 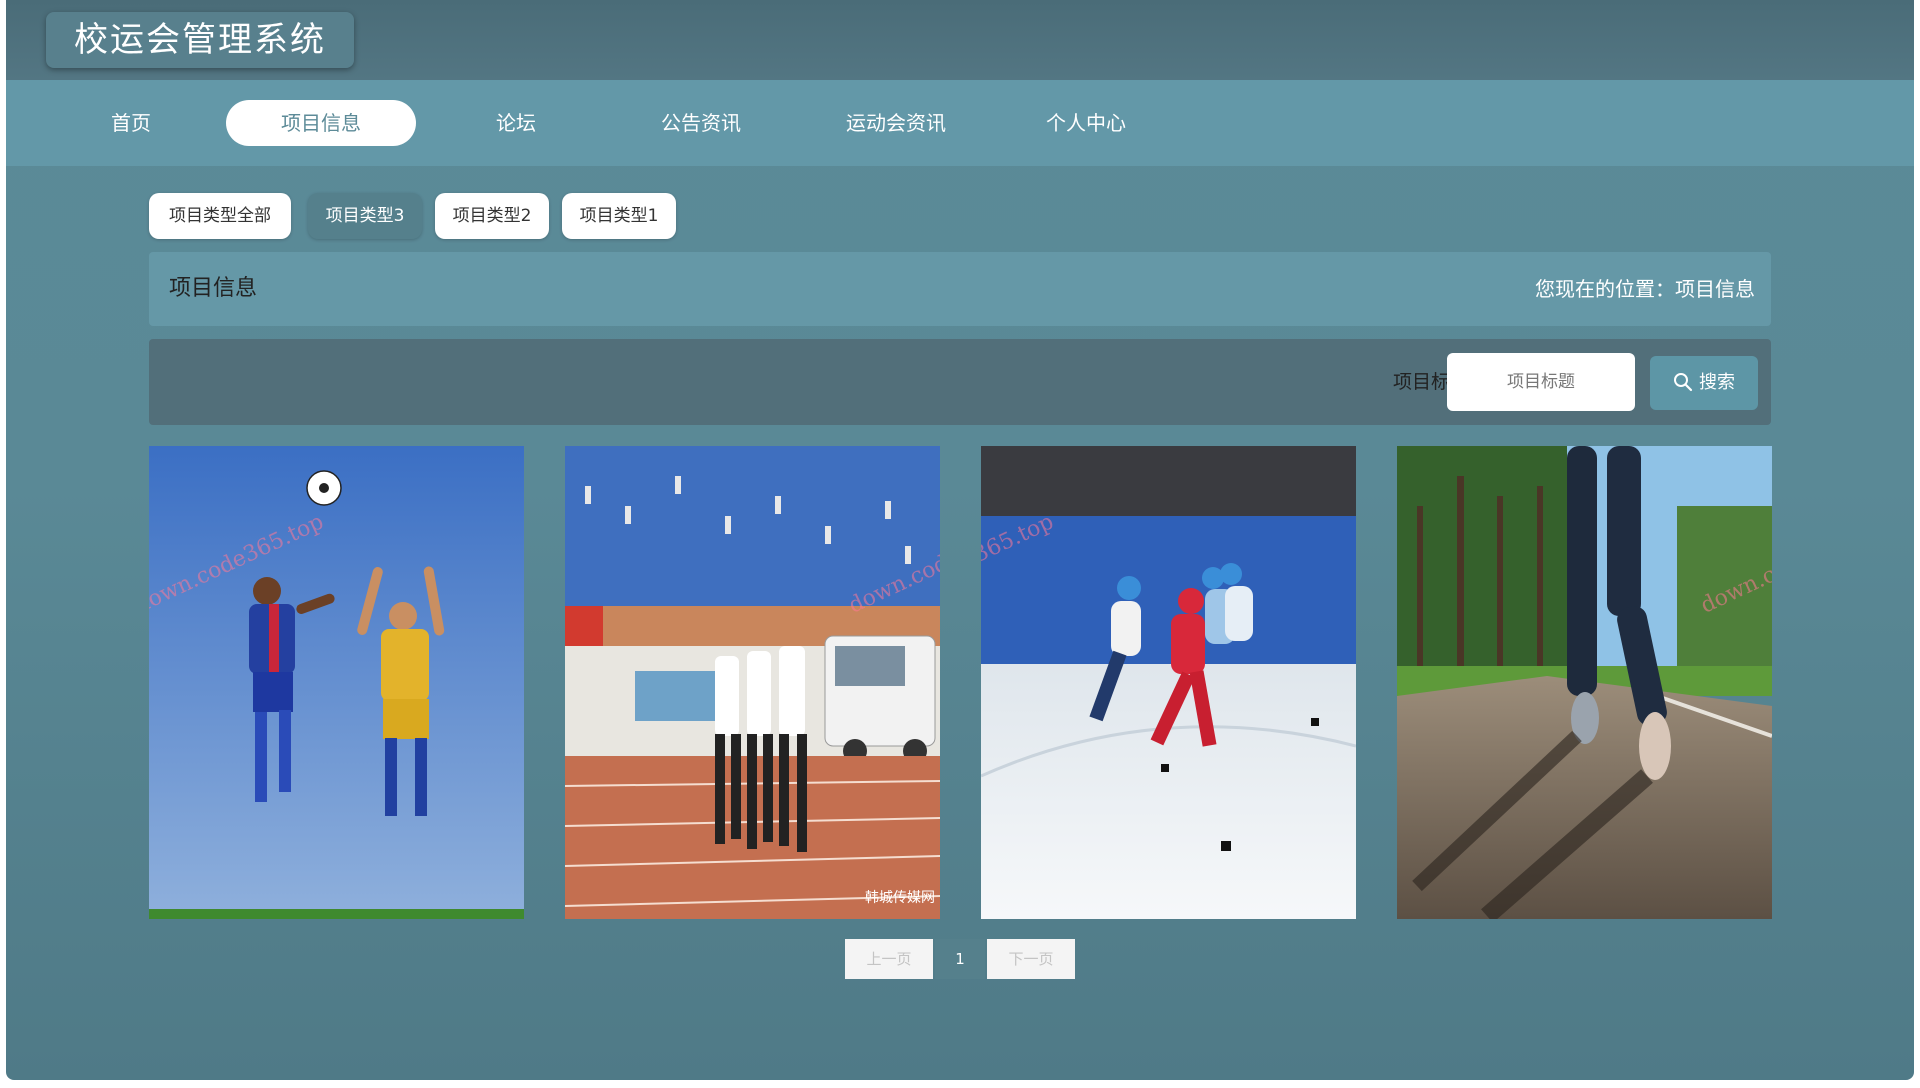 I want to click on speed-skating-photo, so click(x=1168, y=682).